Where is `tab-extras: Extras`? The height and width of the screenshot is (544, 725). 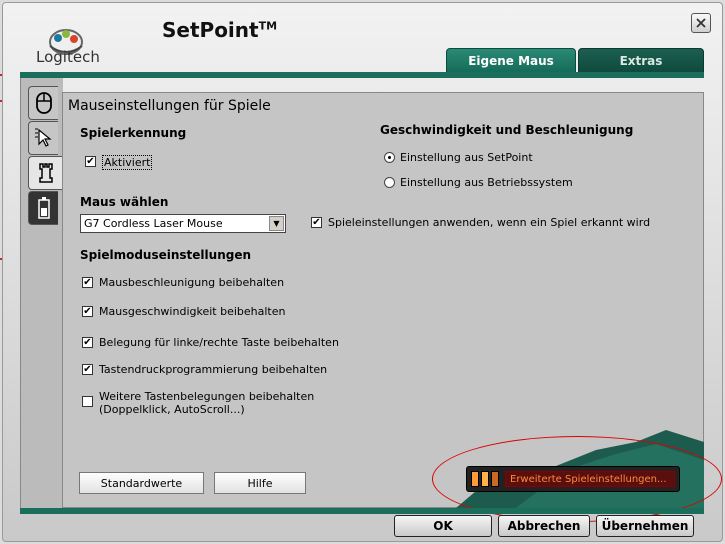
tab-extras: Extras is located at coordinates (641, 60).